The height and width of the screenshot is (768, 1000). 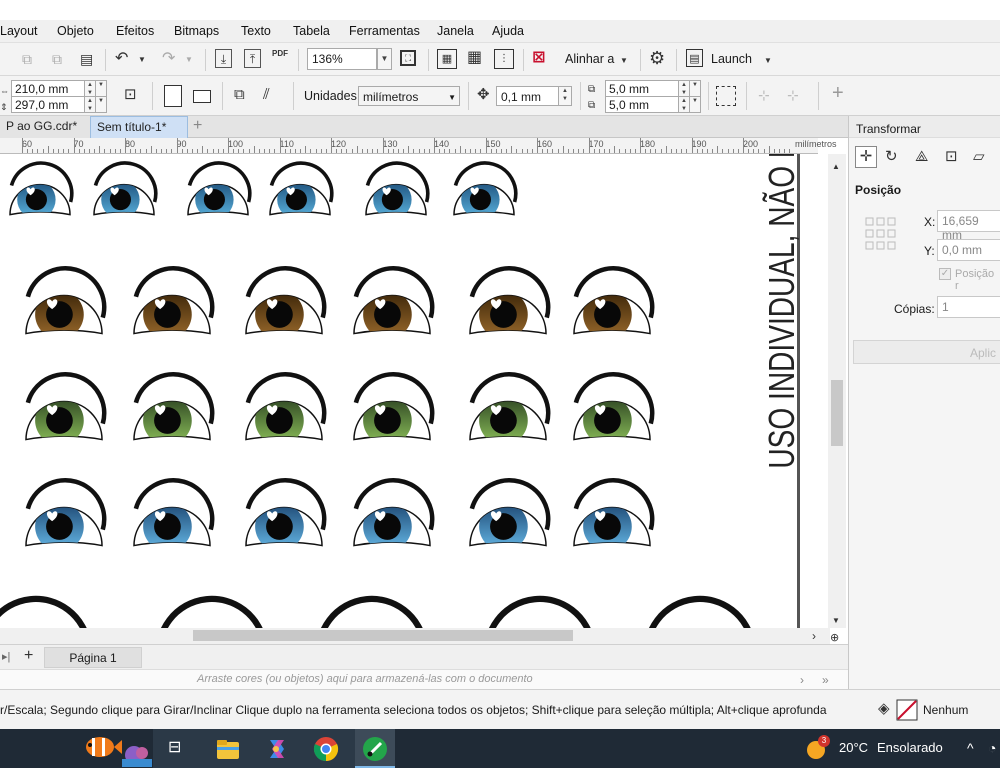 What do you see at coordinates (768, 61) in the screenshot?
I see `launch-dropdown-icon: ▼` at bounding box center [768, 61].